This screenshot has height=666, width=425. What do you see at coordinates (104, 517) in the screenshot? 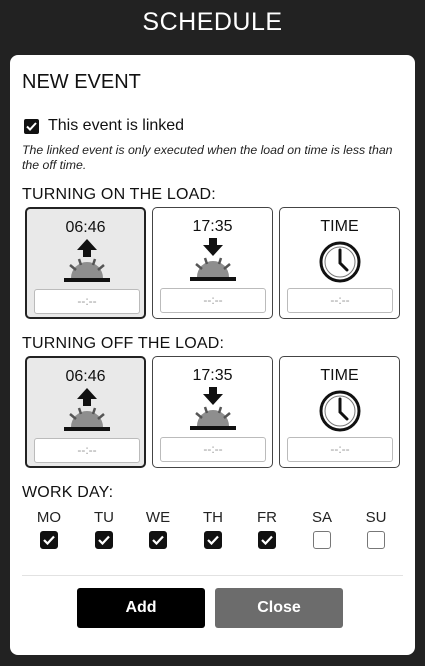
I see `day-label: TU` at bounding box center [104, 517].